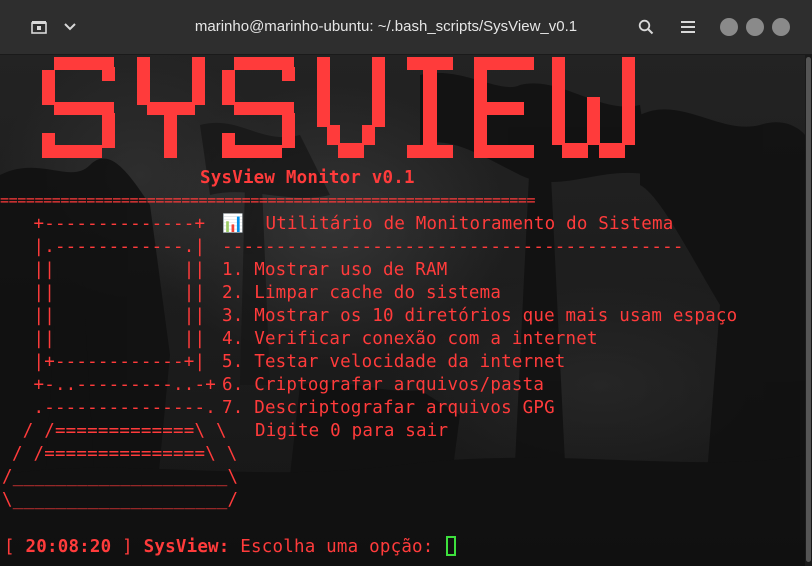  I want to click on bar-chart-icon: 📊, so click(233, 224).